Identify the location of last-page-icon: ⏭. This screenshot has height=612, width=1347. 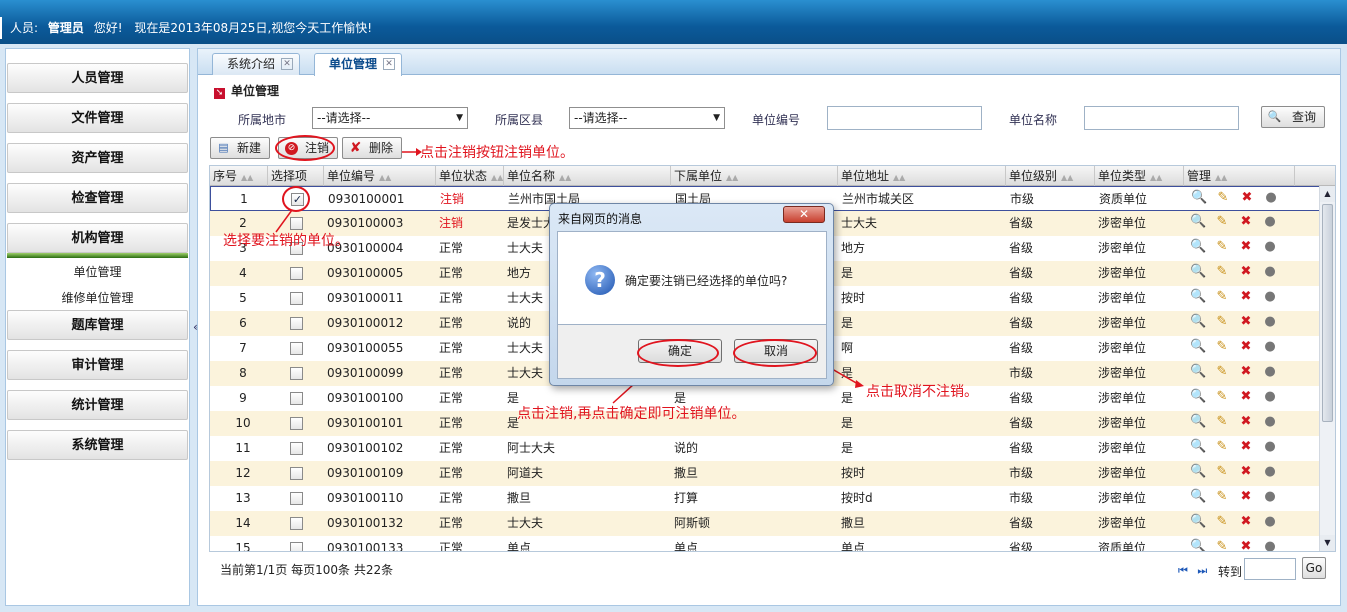
(1202, 570).